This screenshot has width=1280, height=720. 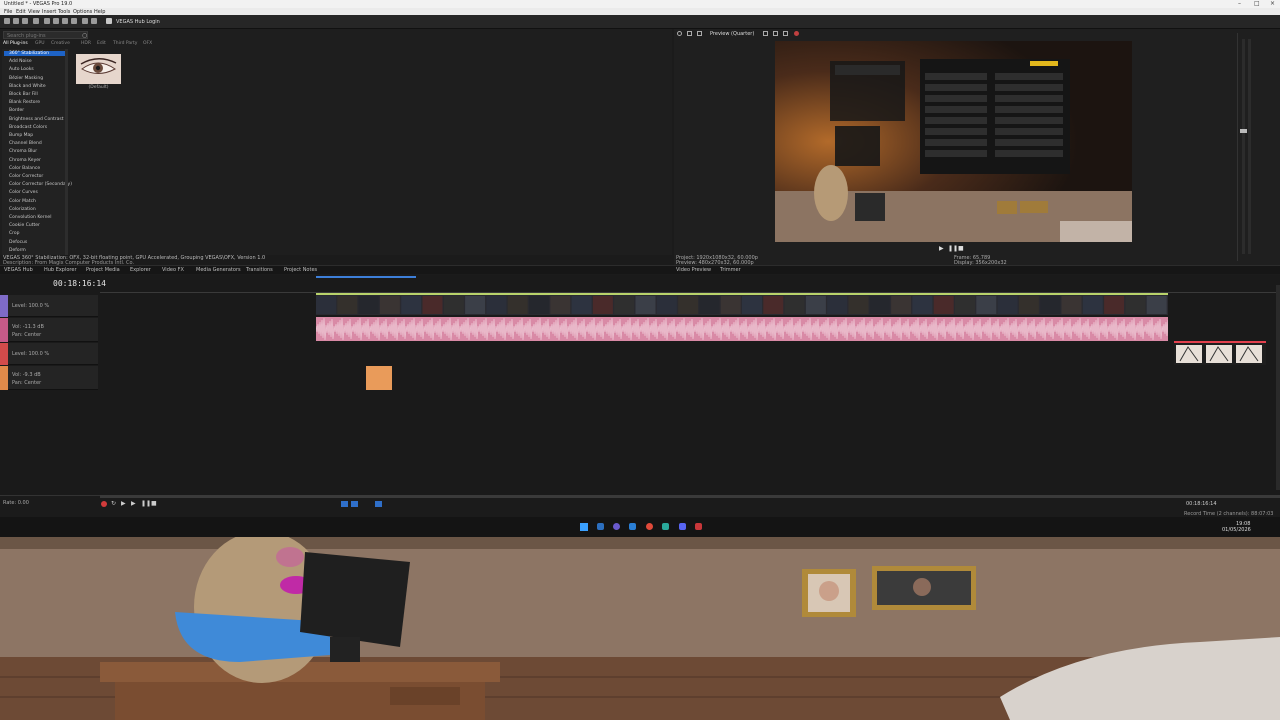 I want to click on search-icon: ○, so click(x=84, y=35).